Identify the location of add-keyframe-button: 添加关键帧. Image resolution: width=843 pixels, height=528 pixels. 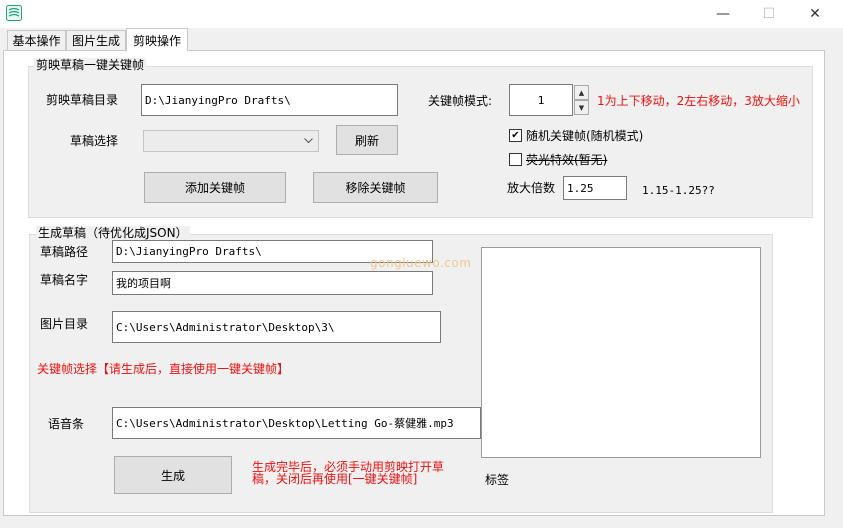
(215, 187).